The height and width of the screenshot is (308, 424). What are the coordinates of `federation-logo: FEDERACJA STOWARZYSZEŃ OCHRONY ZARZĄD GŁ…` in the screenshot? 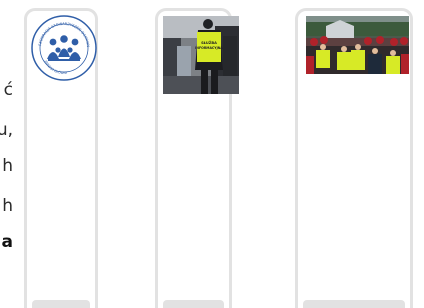 It's located at (64, 48).